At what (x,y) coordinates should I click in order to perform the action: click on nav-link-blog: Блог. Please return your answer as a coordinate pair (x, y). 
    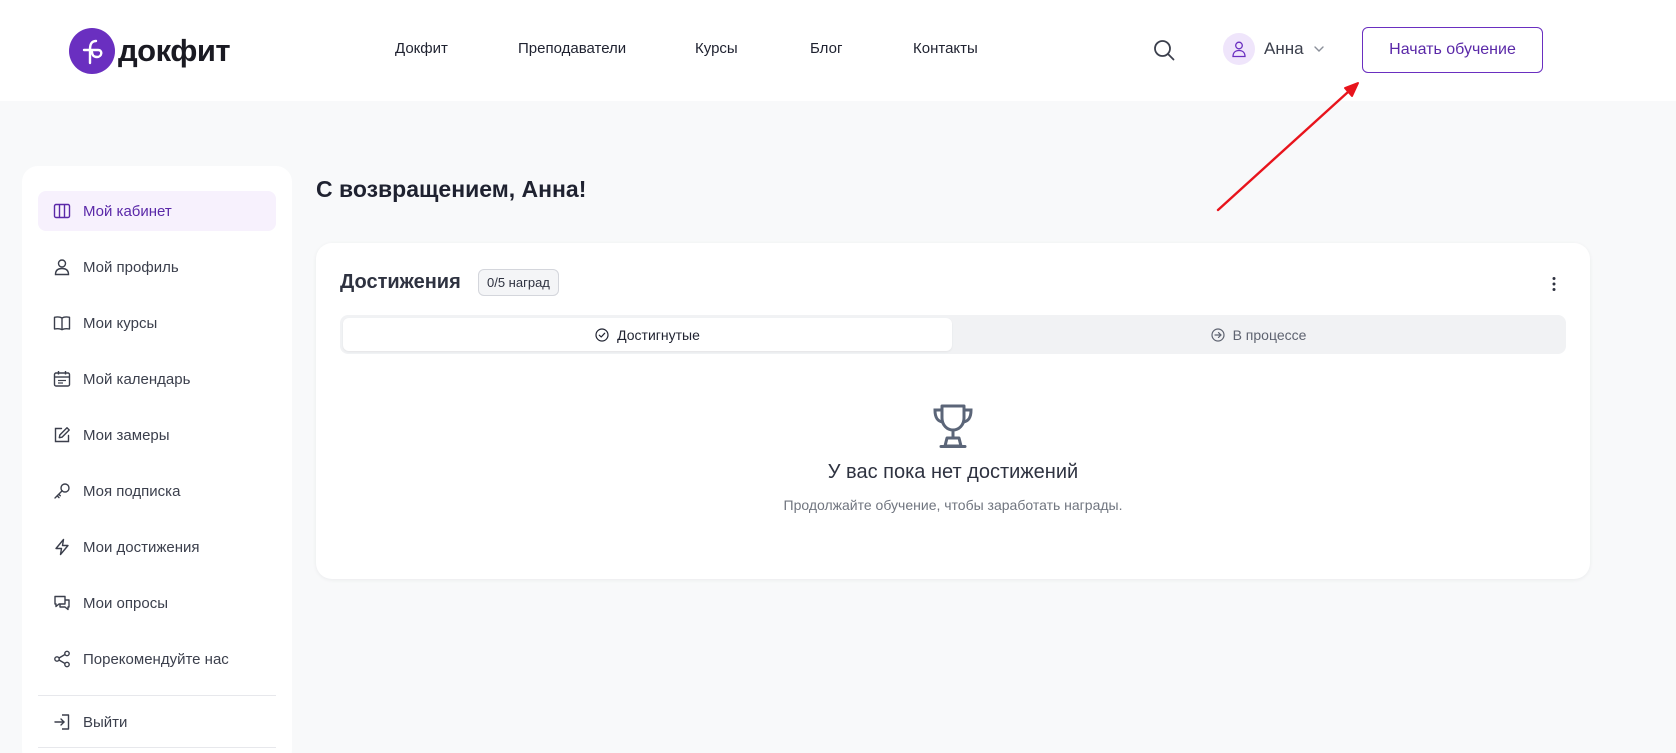
    Looking at the image, I should click on (826, 48).